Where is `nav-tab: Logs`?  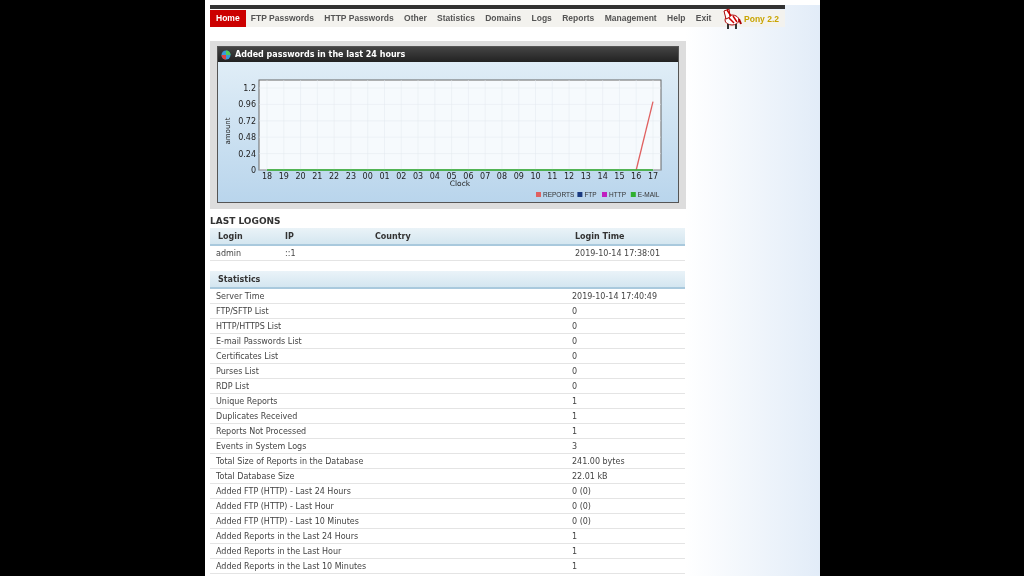 nav-tab: Logs is located at coordinates (541, 18).